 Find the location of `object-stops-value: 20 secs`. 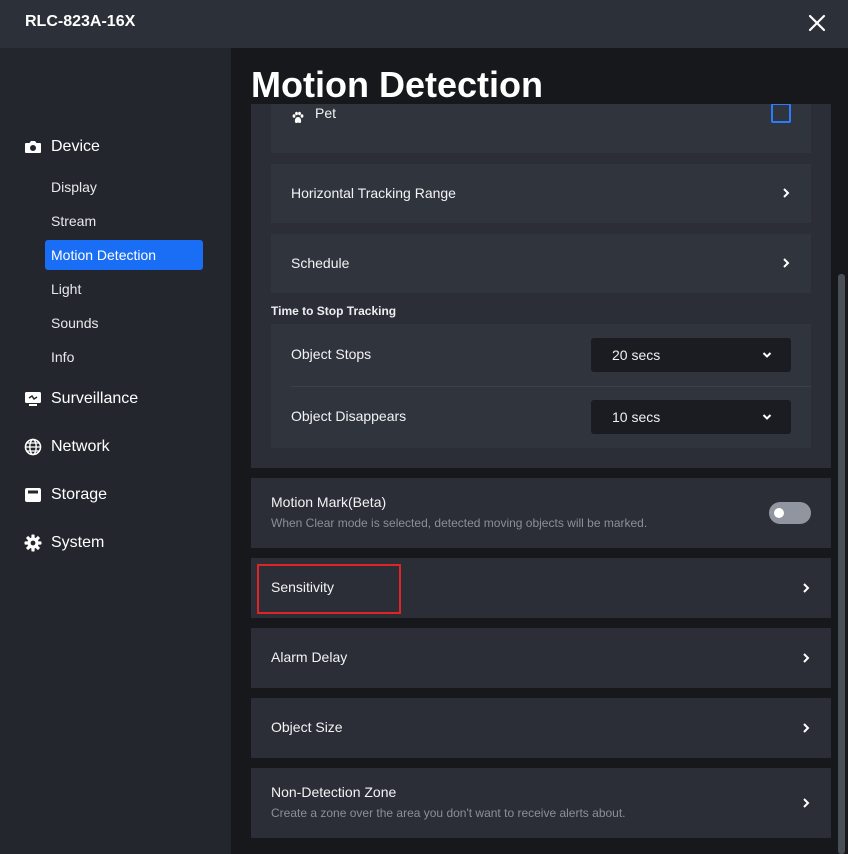

object-stops-value: 20 secs is located at coordinates (636, 355).